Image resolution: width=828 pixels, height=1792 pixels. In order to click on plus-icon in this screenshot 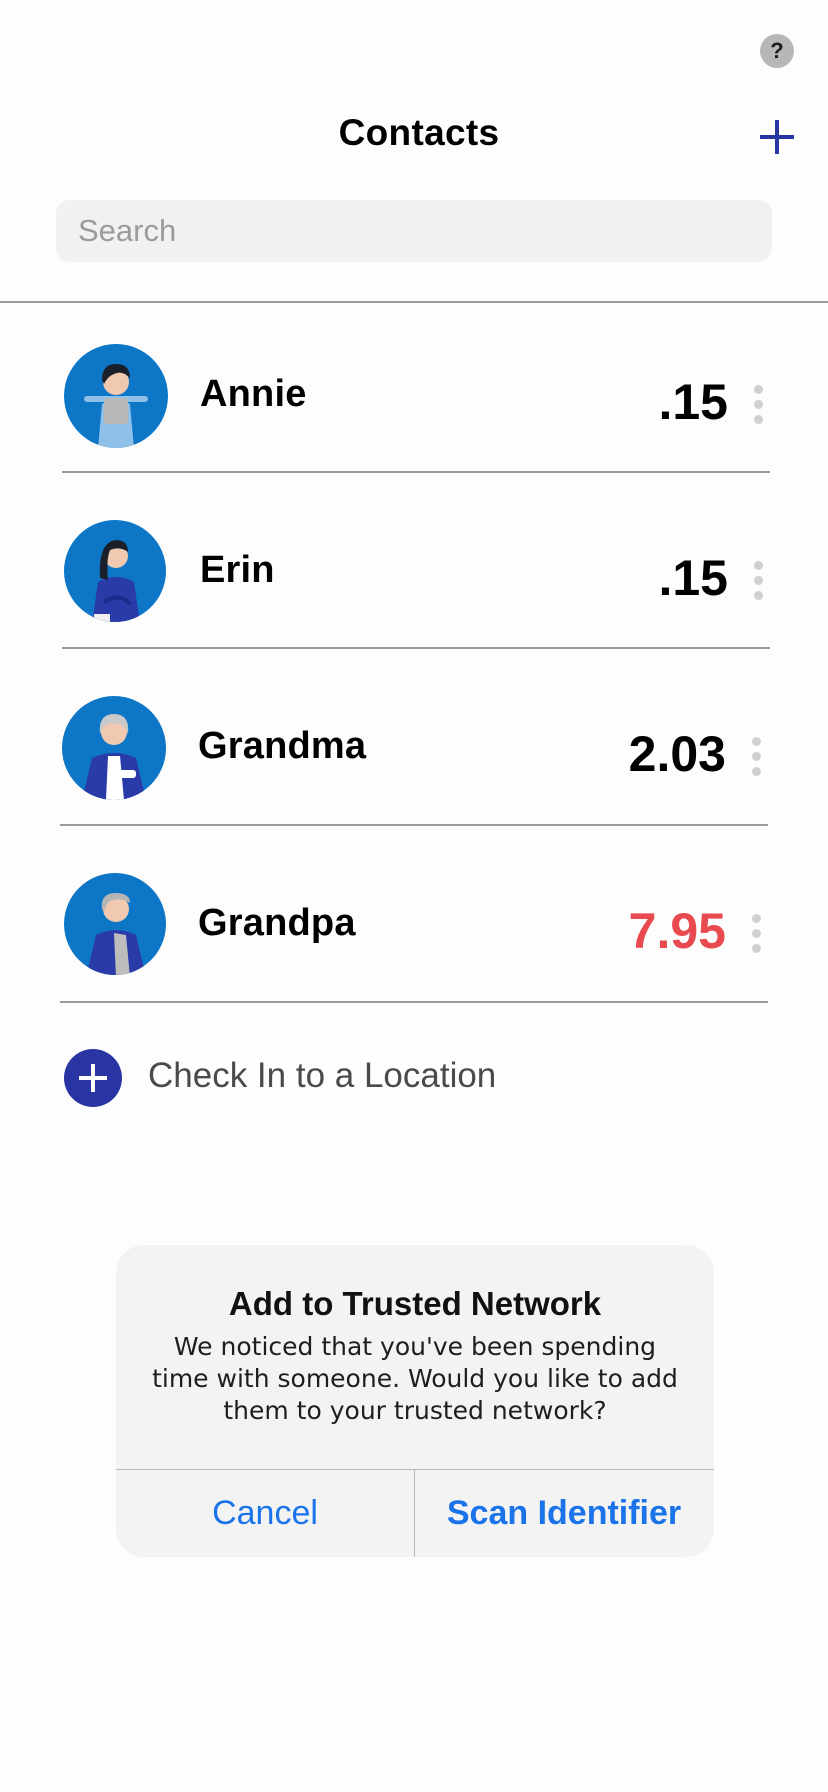, I will do `click(777, 137)`.